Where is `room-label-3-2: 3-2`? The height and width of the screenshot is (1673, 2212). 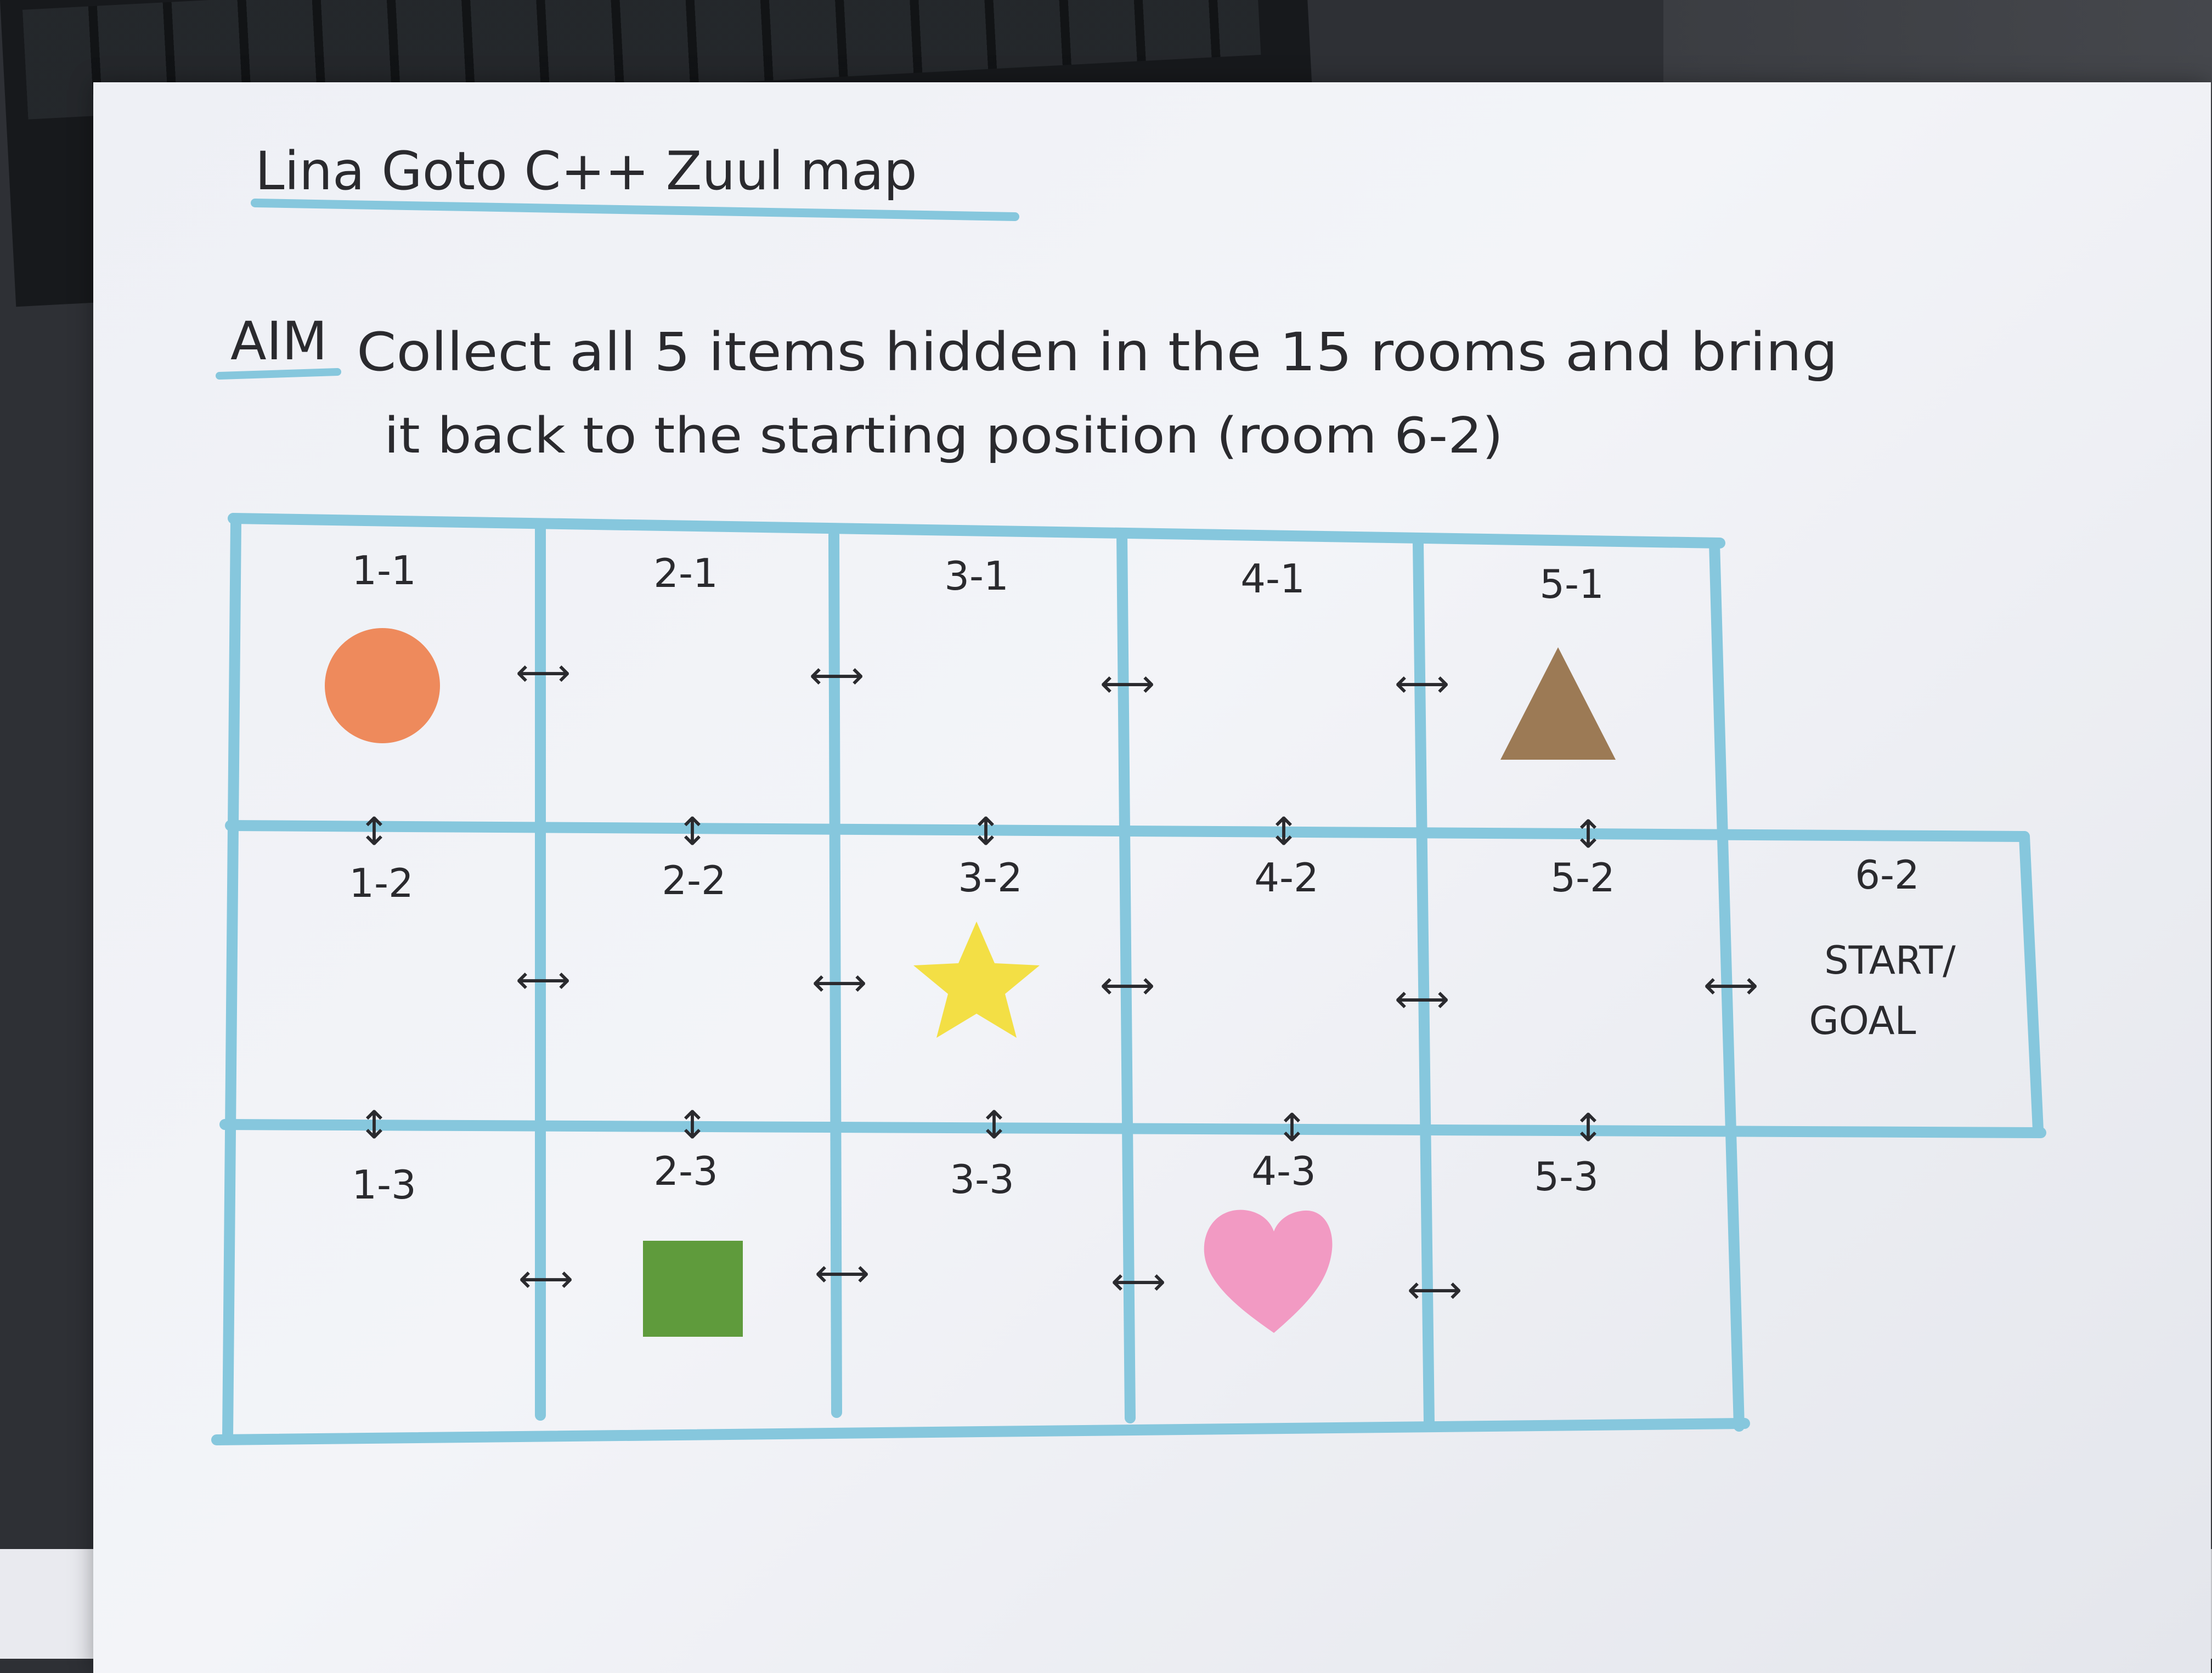
room-label-3-2: 3-2 is located at coordinates (991, 878).